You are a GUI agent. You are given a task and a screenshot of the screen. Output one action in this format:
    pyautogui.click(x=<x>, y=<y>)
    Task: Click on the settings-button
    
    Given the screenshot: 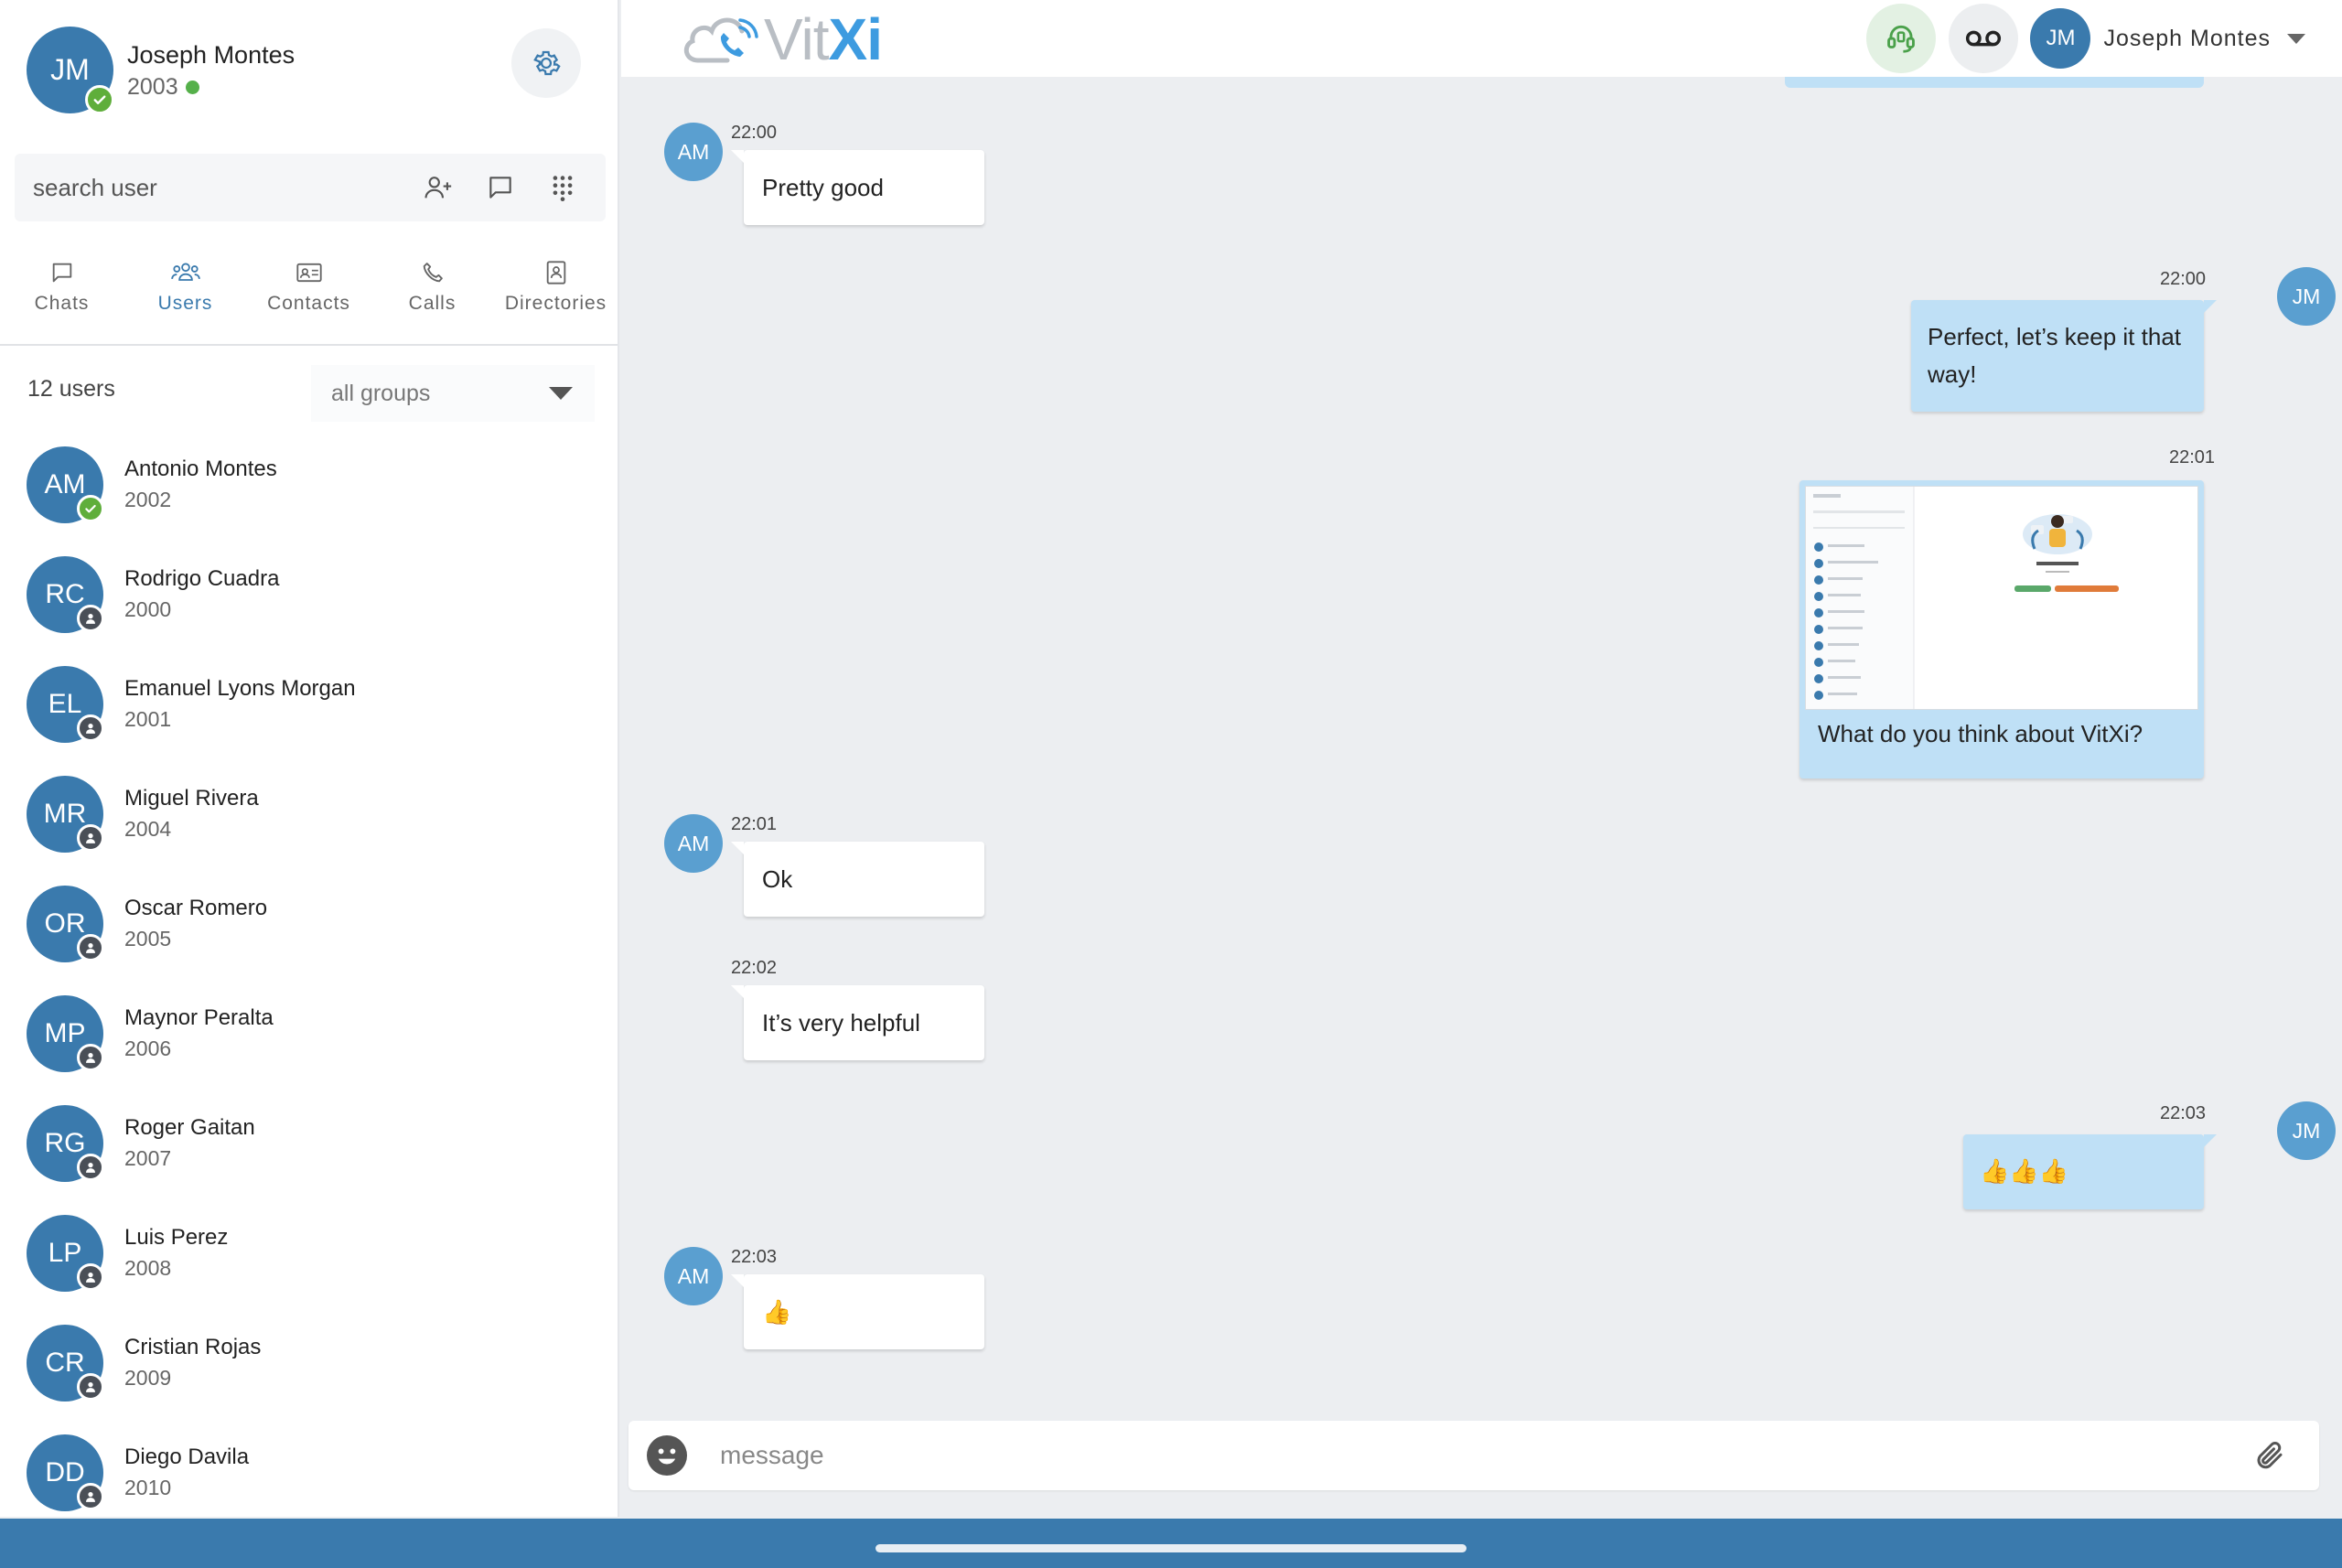 What is the action you would take?
    pyautogui.click(x=546, y=63)
    